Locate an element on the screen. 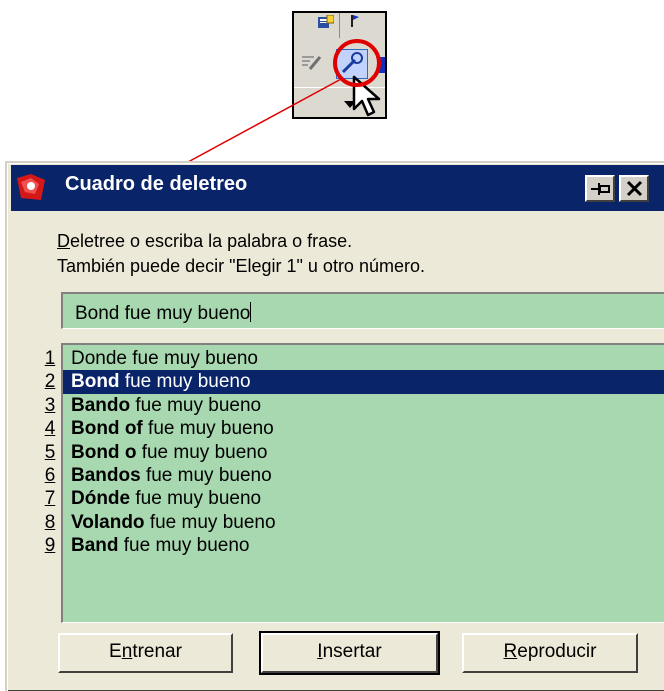  candidate-item: Bond fue muy bueno is located at coordinates (363, 382).